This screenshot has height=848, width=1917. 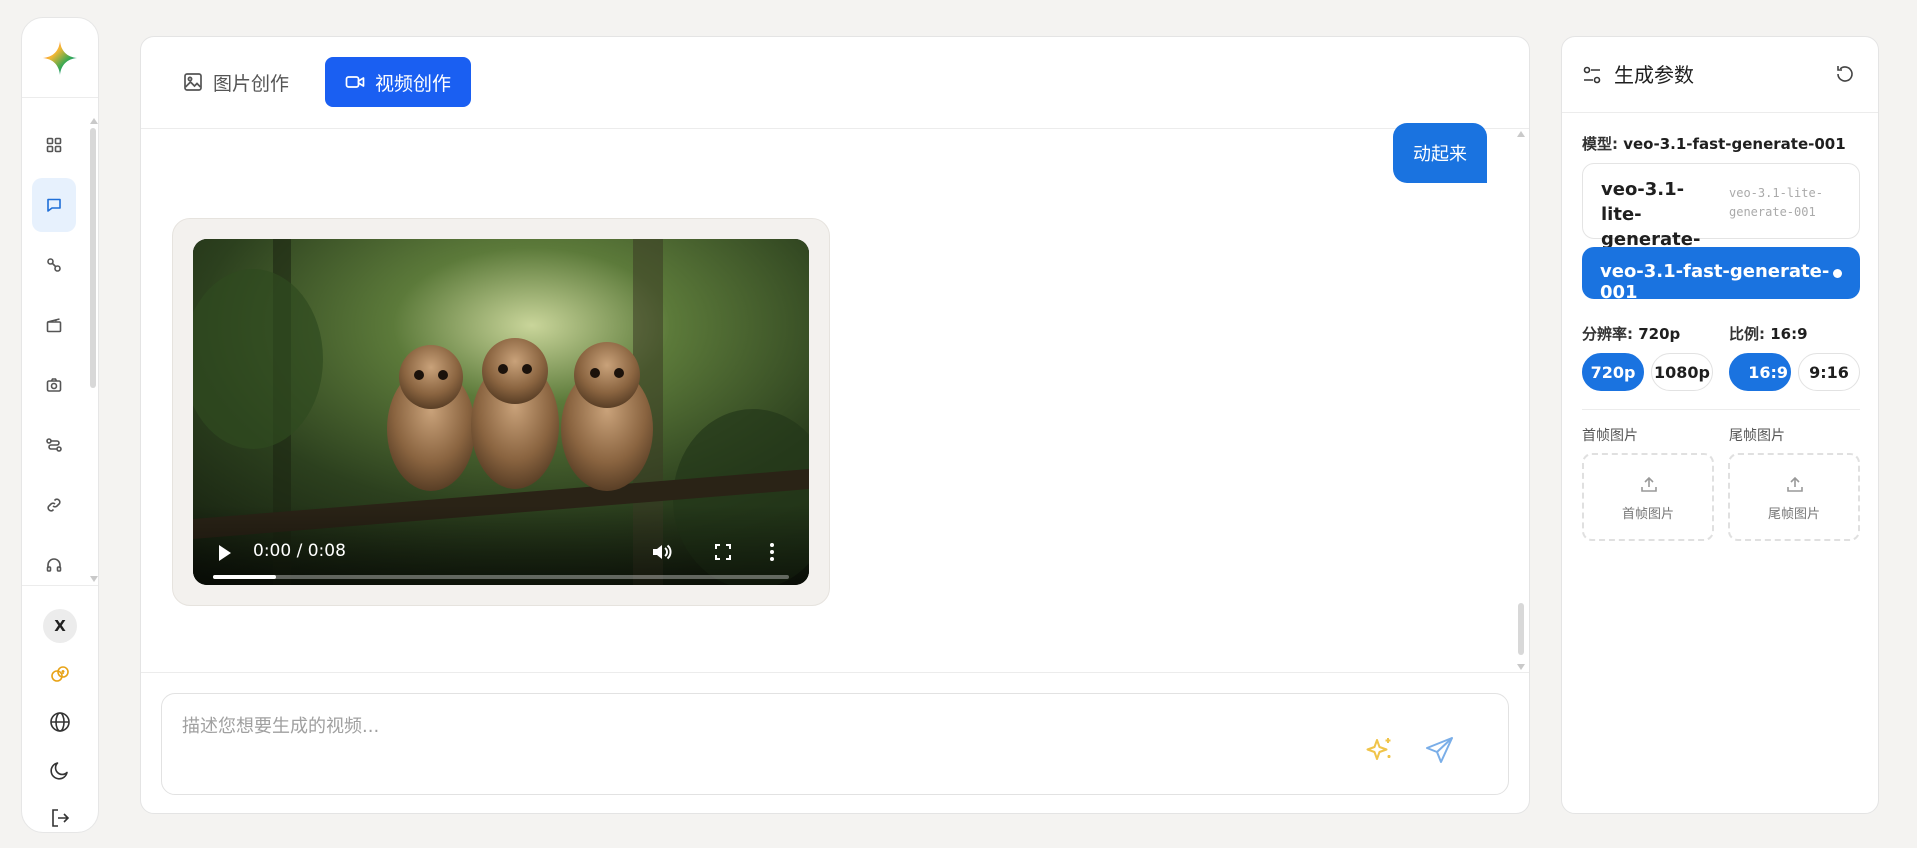 I want to click on prompt-composer, so click(x=835, y=744).